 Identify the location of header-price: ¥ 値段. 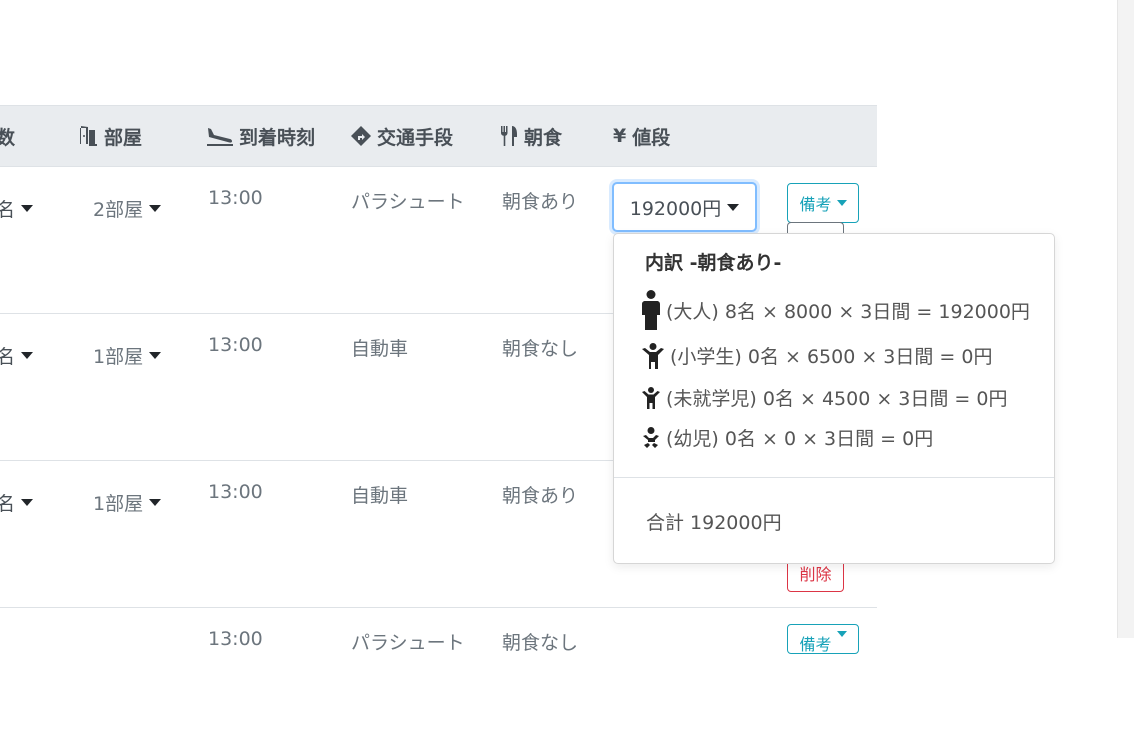
(641, 136).